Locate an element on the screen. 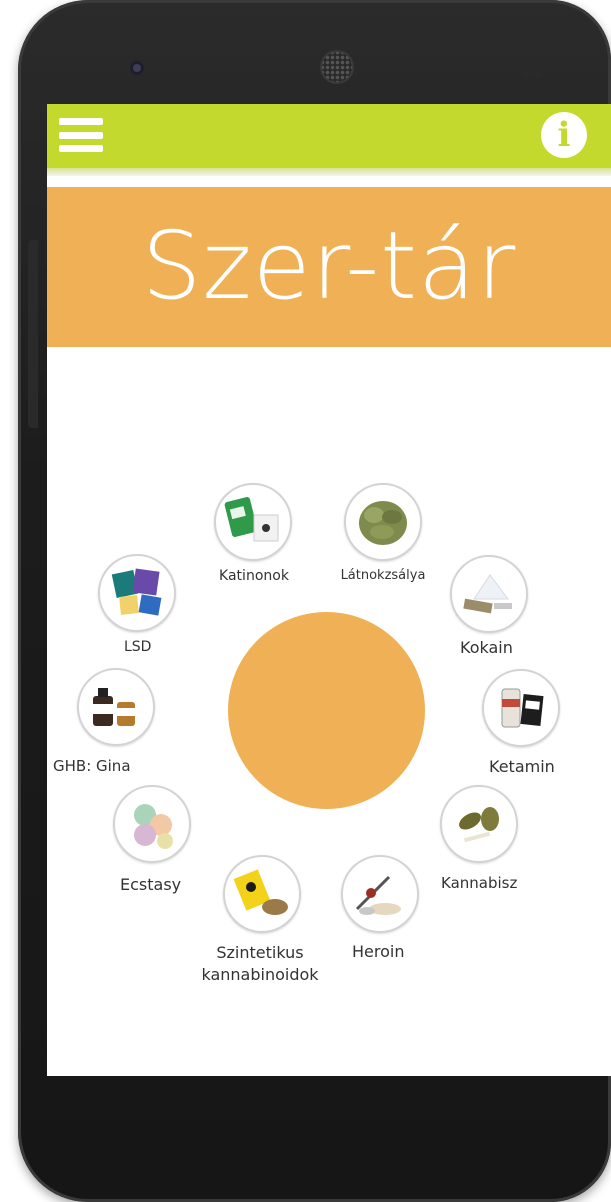 This screenshot has height=1202, width=611. katinonok-packet-icon is located at coordinates (253, 522).